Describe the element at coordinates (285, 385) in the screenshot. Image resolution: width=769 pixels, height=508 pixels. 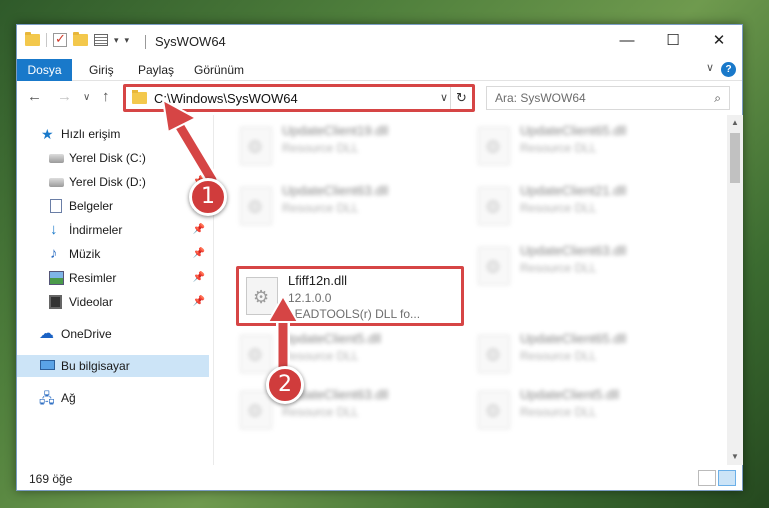
I see `step-badge-2: 2` at that location.